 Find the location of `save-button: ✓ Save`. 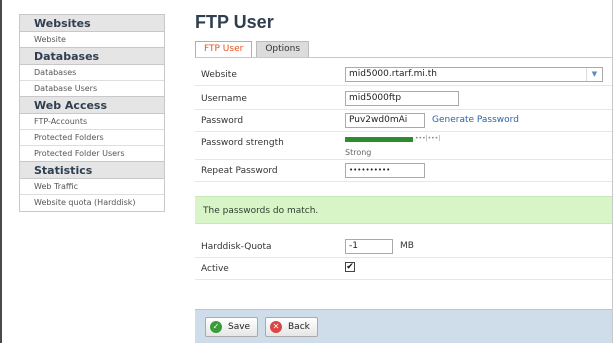

save-button: ✓ Save is located at coordinates (232, 327).